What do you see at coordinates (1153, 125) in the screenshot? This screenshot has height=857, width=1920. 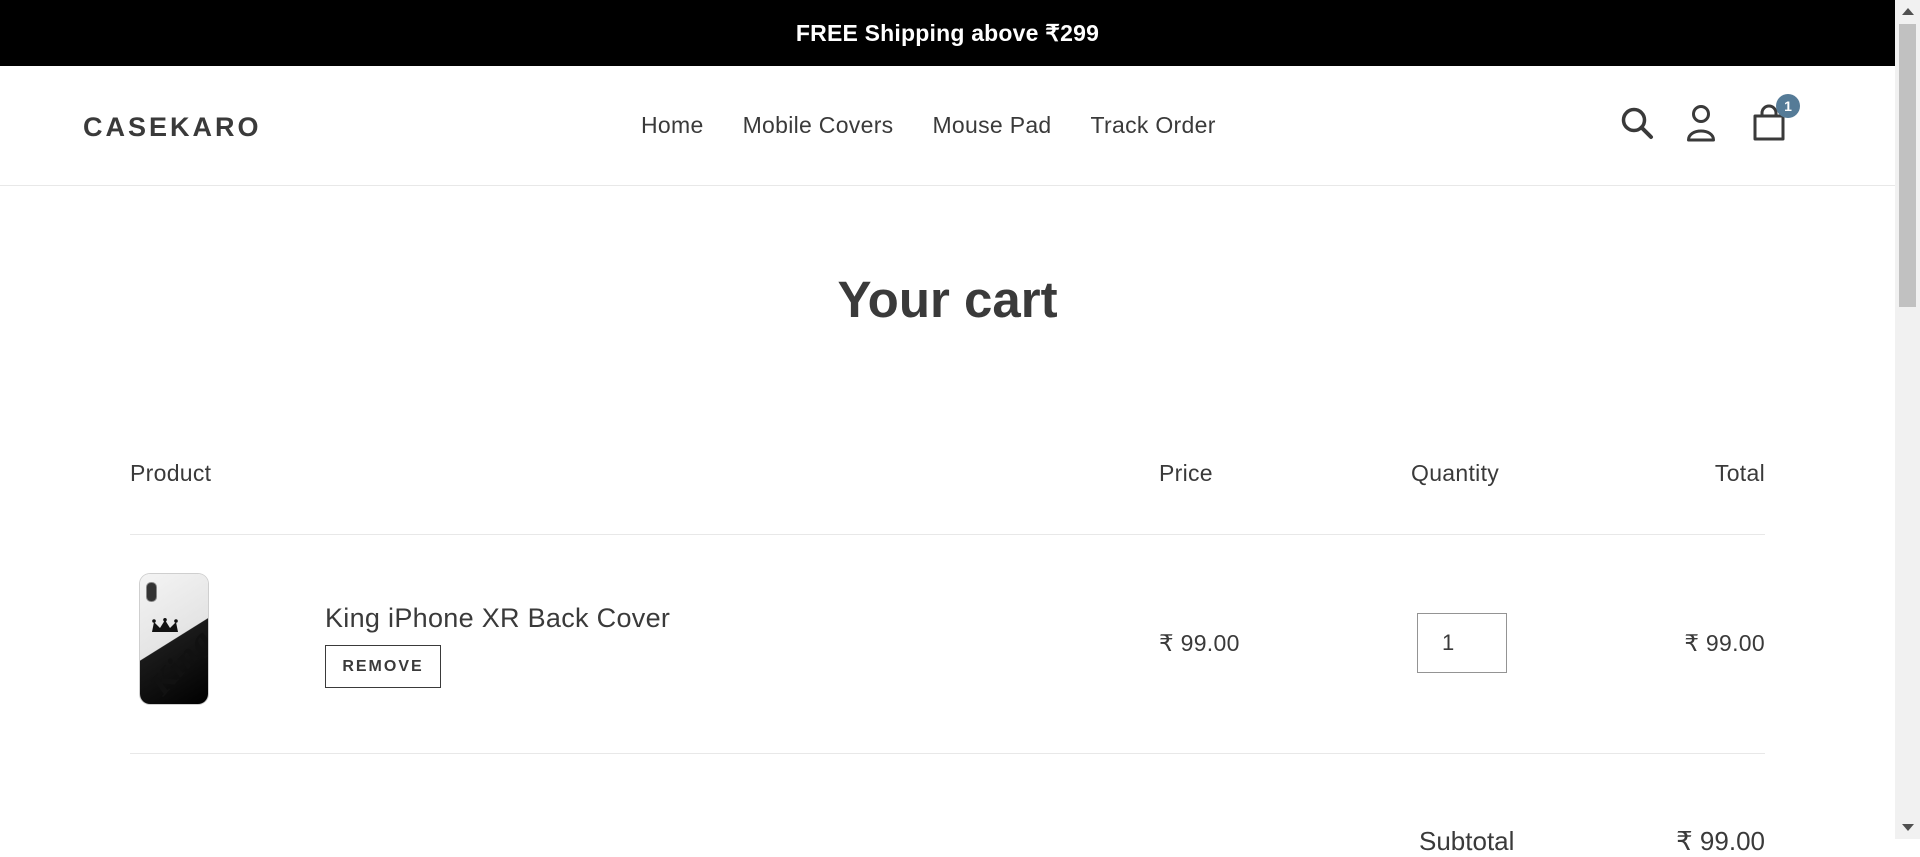 I see `nav-track-order: Track Order` at bounding box center [1153, 125].